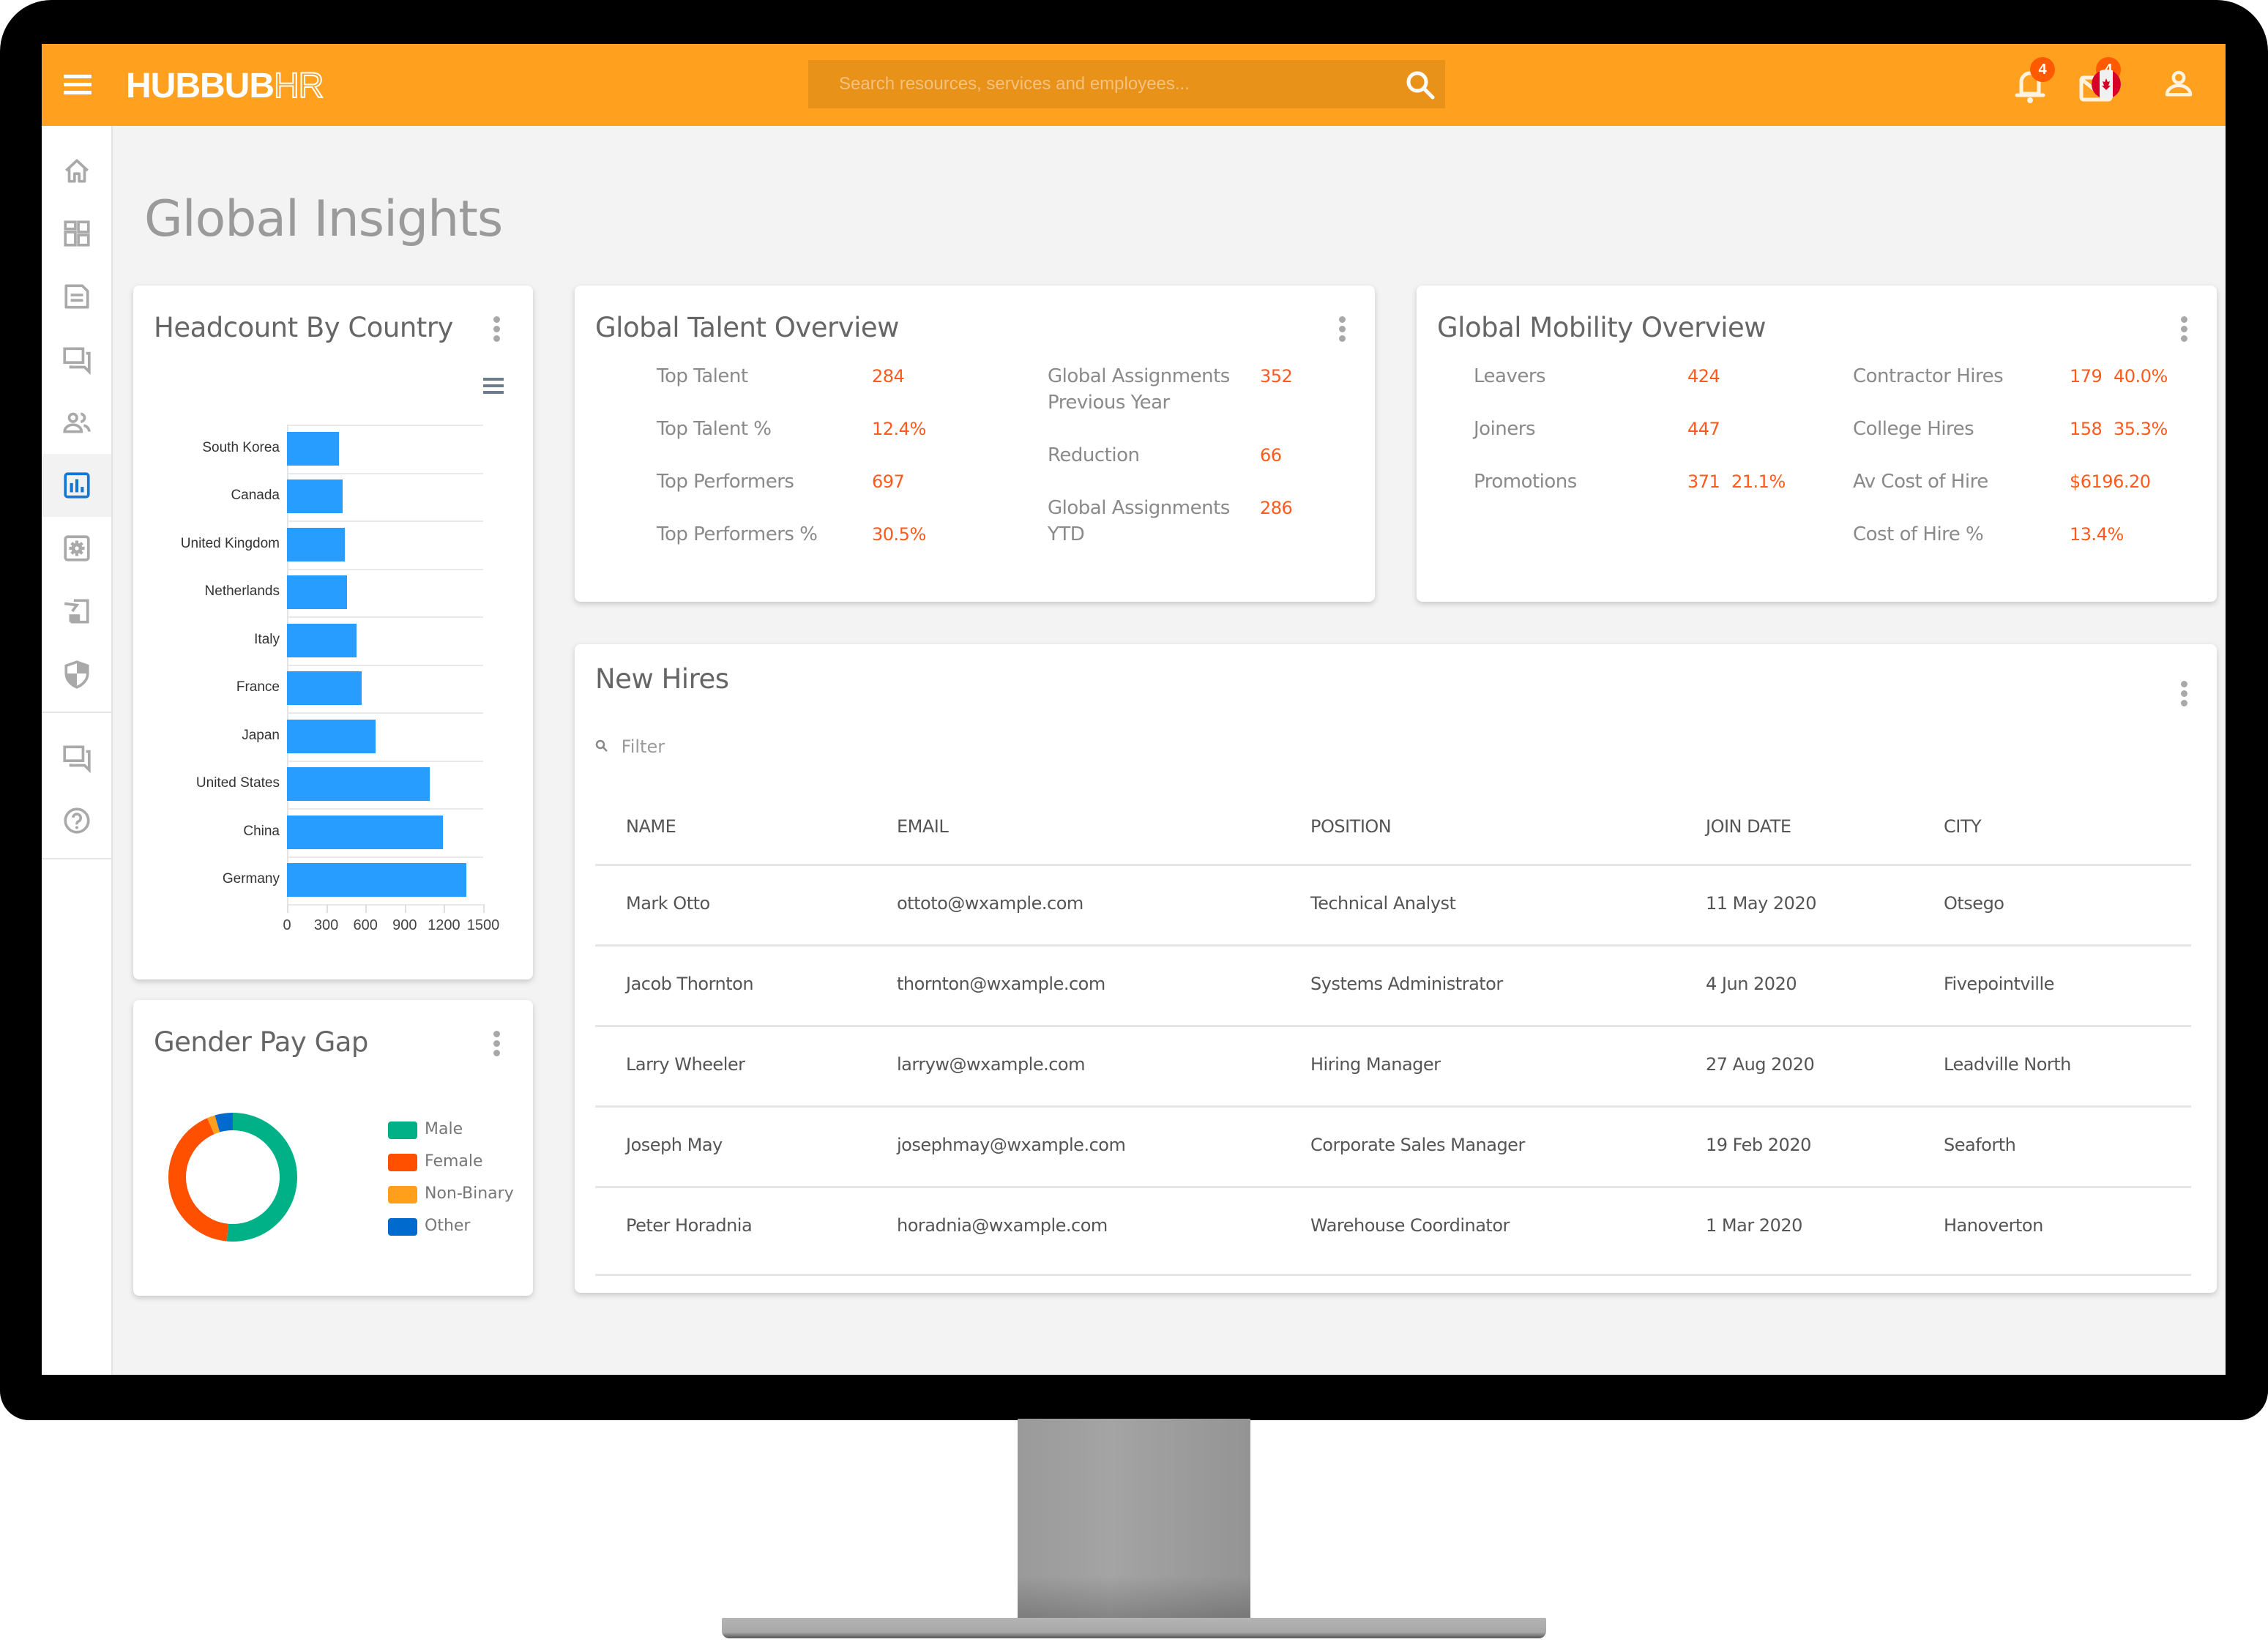 The width and height of the screenshot is (2268, 1642). I want to click on cell-position: Hiring Manager, so click(1375, 1064).